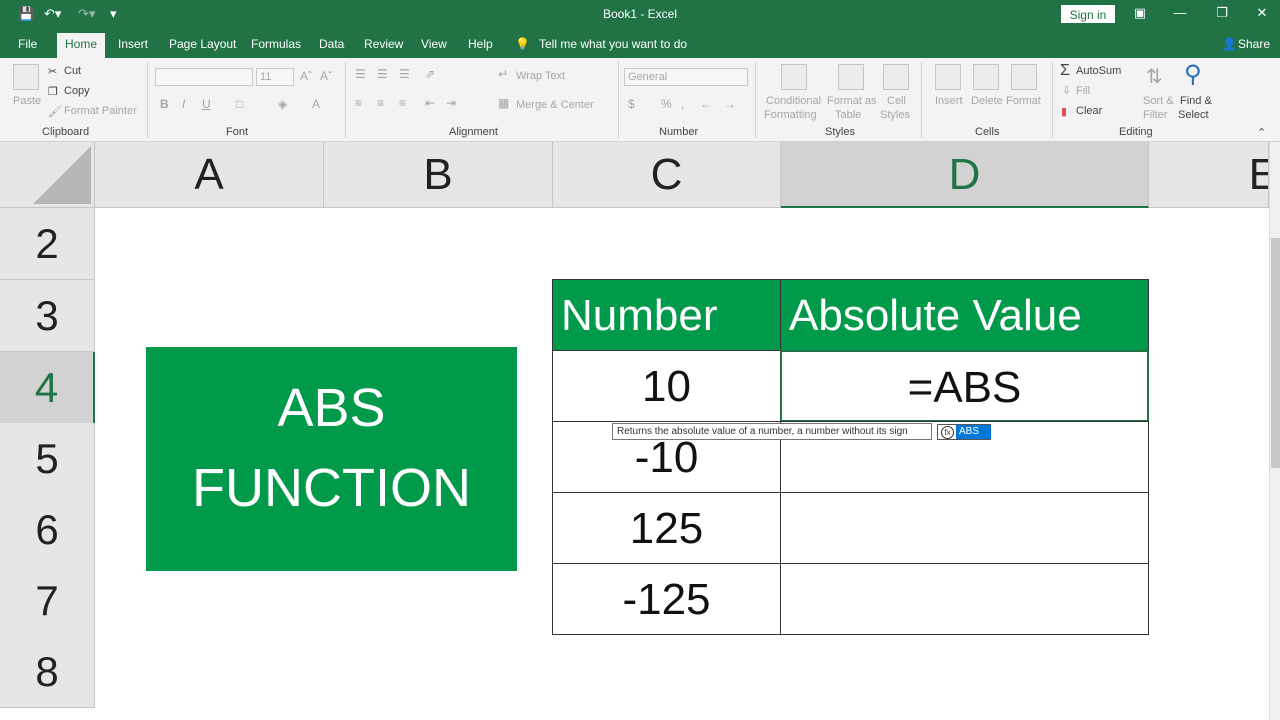 The width and height of the screenshot is (1280, 720). I want to click on column-header-e: E, so click(1209, 175).